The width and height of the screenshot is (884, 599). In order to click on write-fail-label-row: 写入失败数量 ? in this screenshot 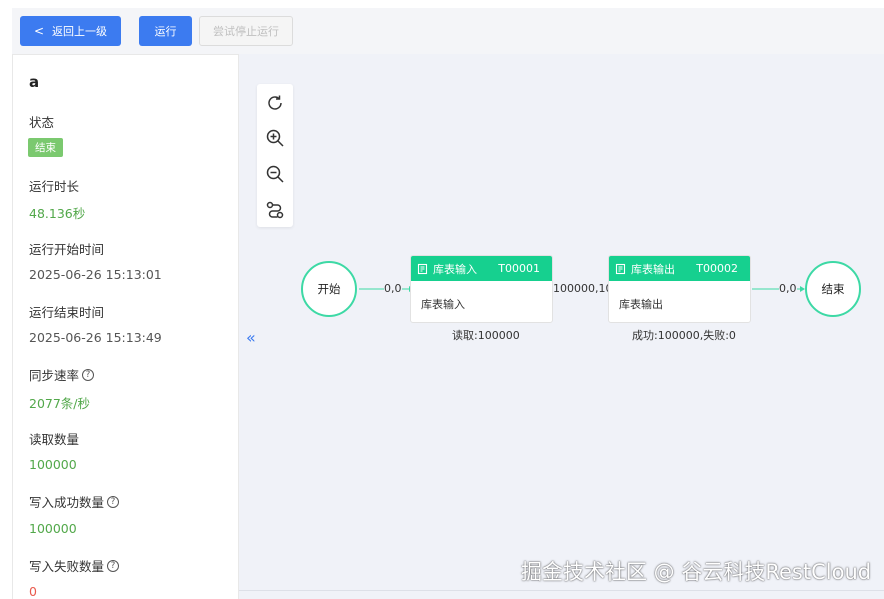, I will do `click(74, 565)`.